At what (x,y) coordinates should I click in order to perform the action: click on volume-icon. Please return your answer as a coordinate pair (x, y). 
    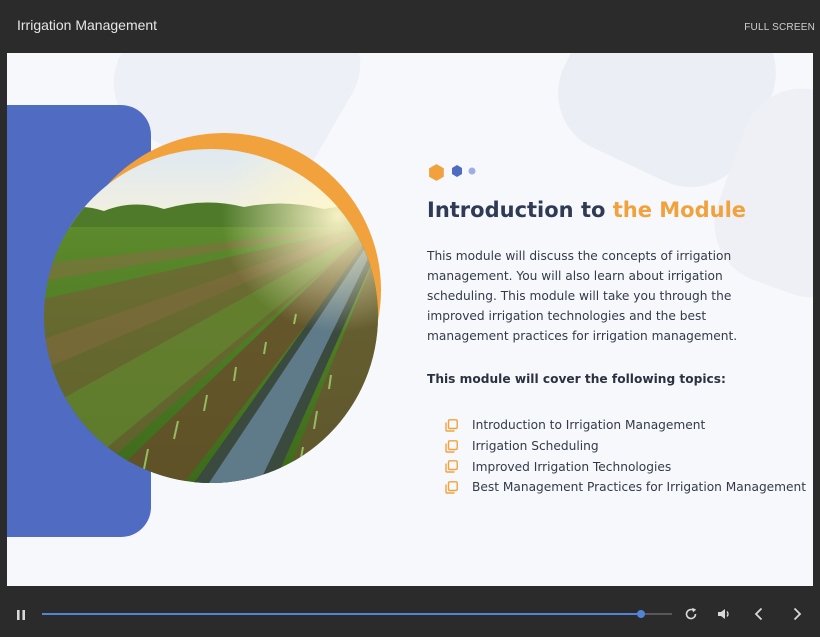
    Looking at the image, I should click on (725, 614).